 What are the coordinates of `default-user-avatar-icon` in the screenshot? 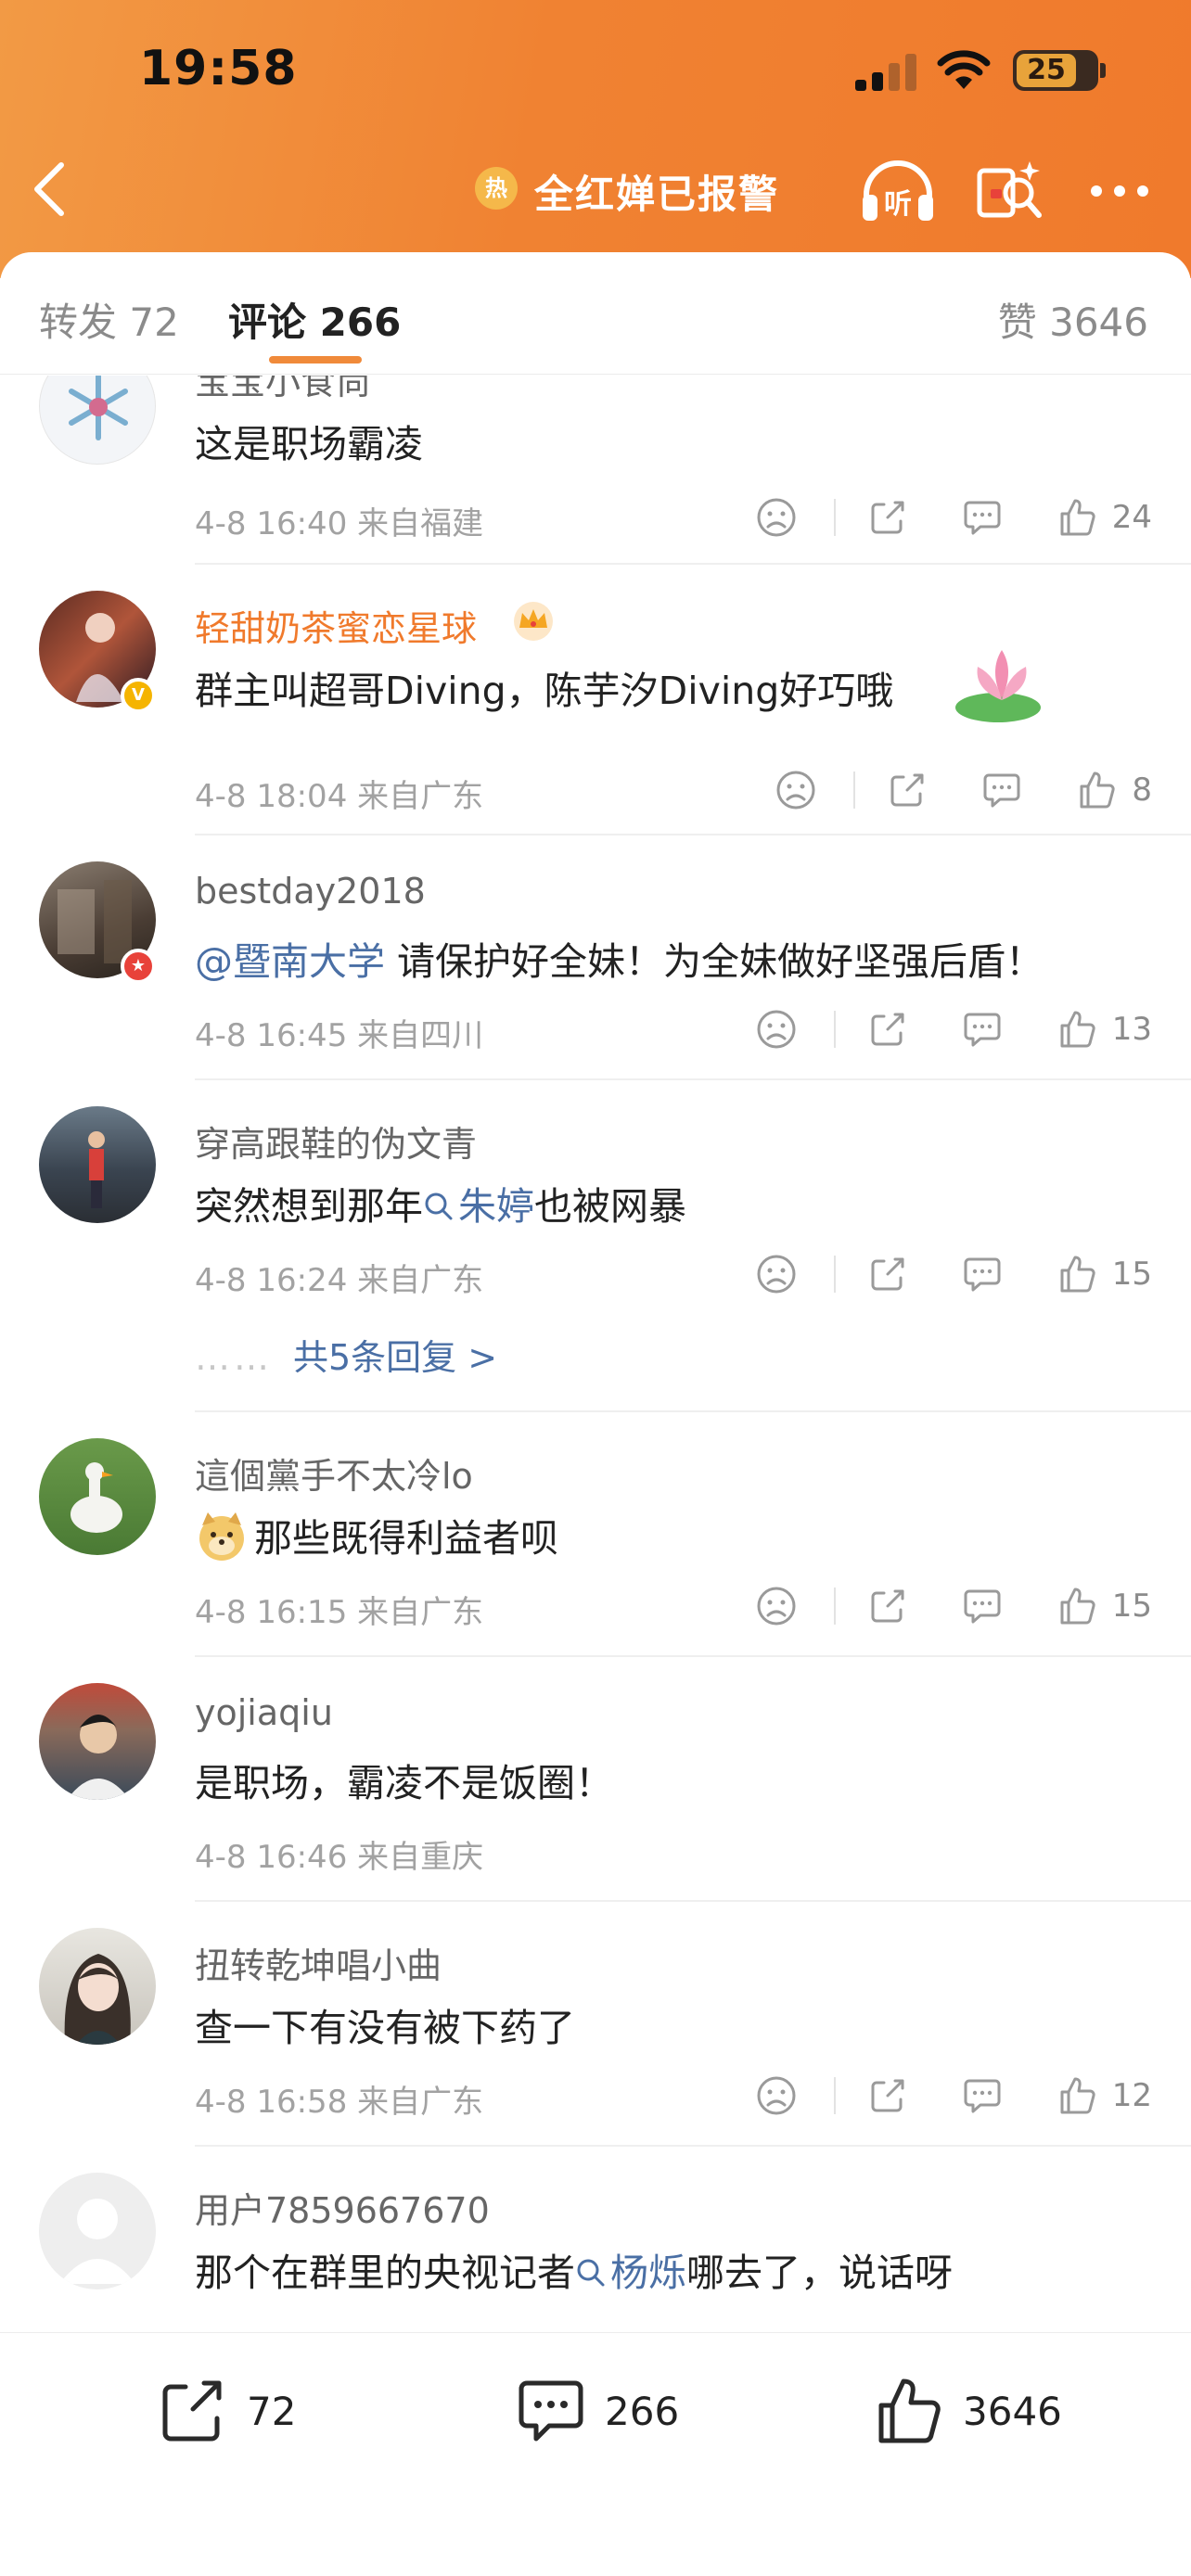 It's located at (97, 2241).